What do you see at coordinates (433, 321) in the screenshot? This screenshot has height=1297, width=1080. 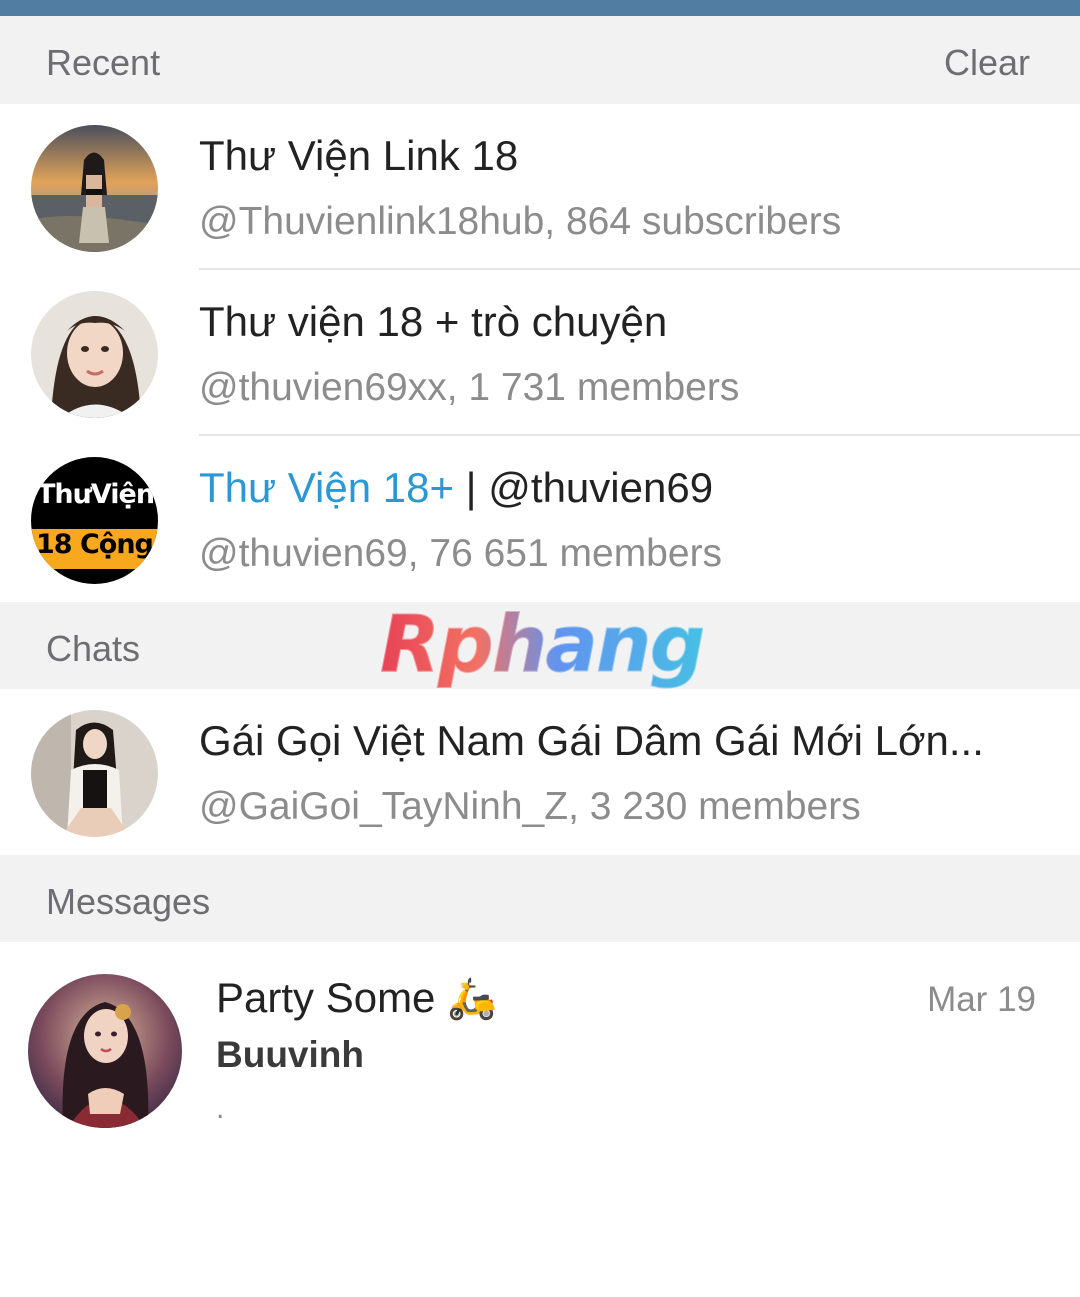 I see `chat-name: Thư viện 18 + trò chuyện` at bounding box center [433, 321].